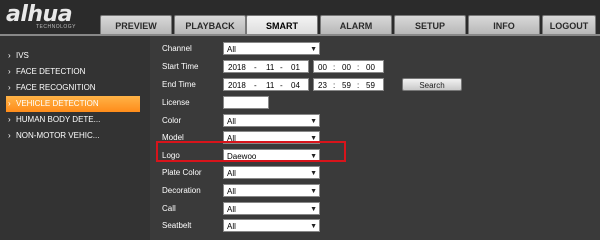 This screenshot has height=240, width=600. Describe the element at coordinates (271, 120) in the screenshot. I see `color-select: All ▼` at that location.